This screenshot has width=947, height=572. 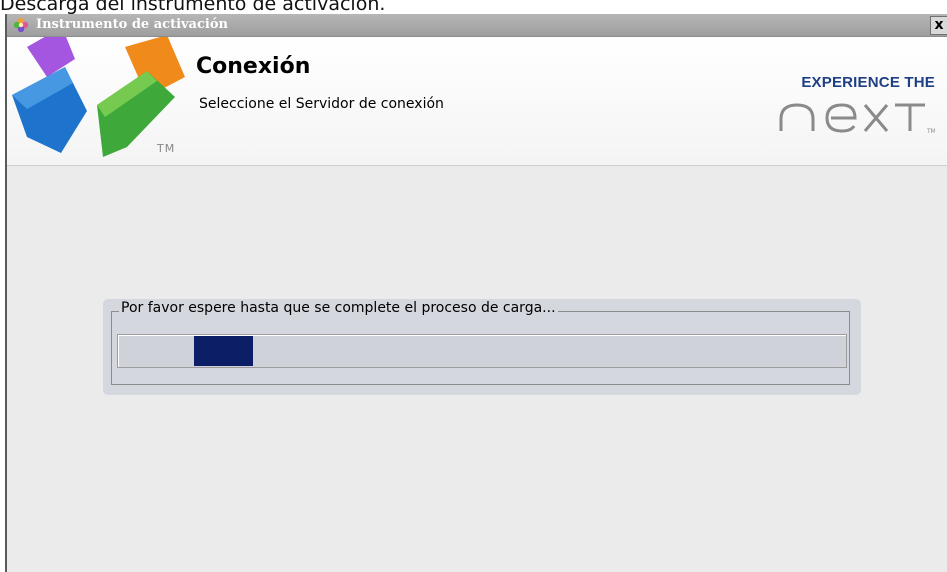 I want to click on progress-indicator, so click(x=223, y=351).